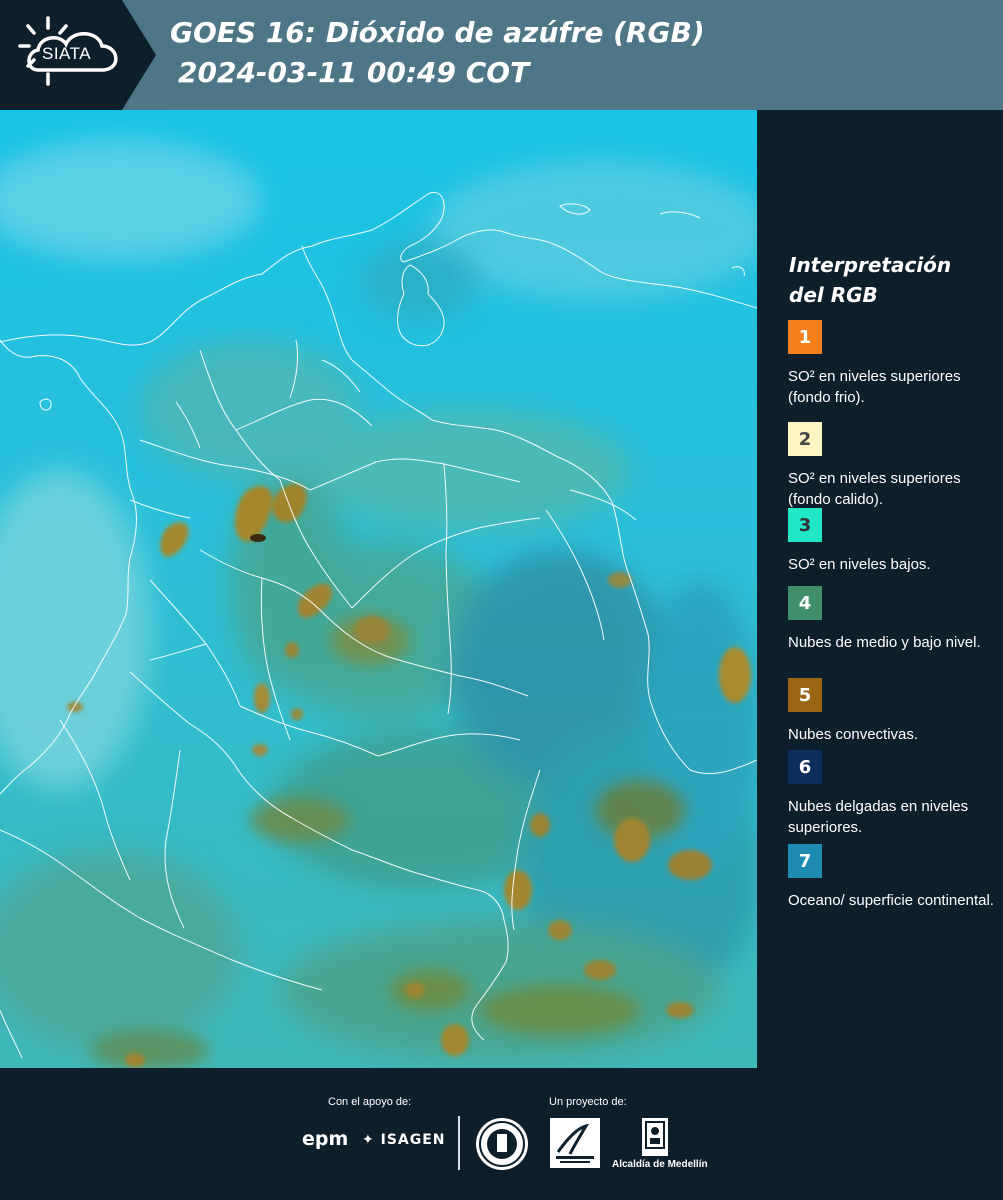 The width and height of the screenshot is (1003, 1200). Describe the element at coordinates (805, 337) in the screenshot. I see `legend-swatch: 1` at that location.